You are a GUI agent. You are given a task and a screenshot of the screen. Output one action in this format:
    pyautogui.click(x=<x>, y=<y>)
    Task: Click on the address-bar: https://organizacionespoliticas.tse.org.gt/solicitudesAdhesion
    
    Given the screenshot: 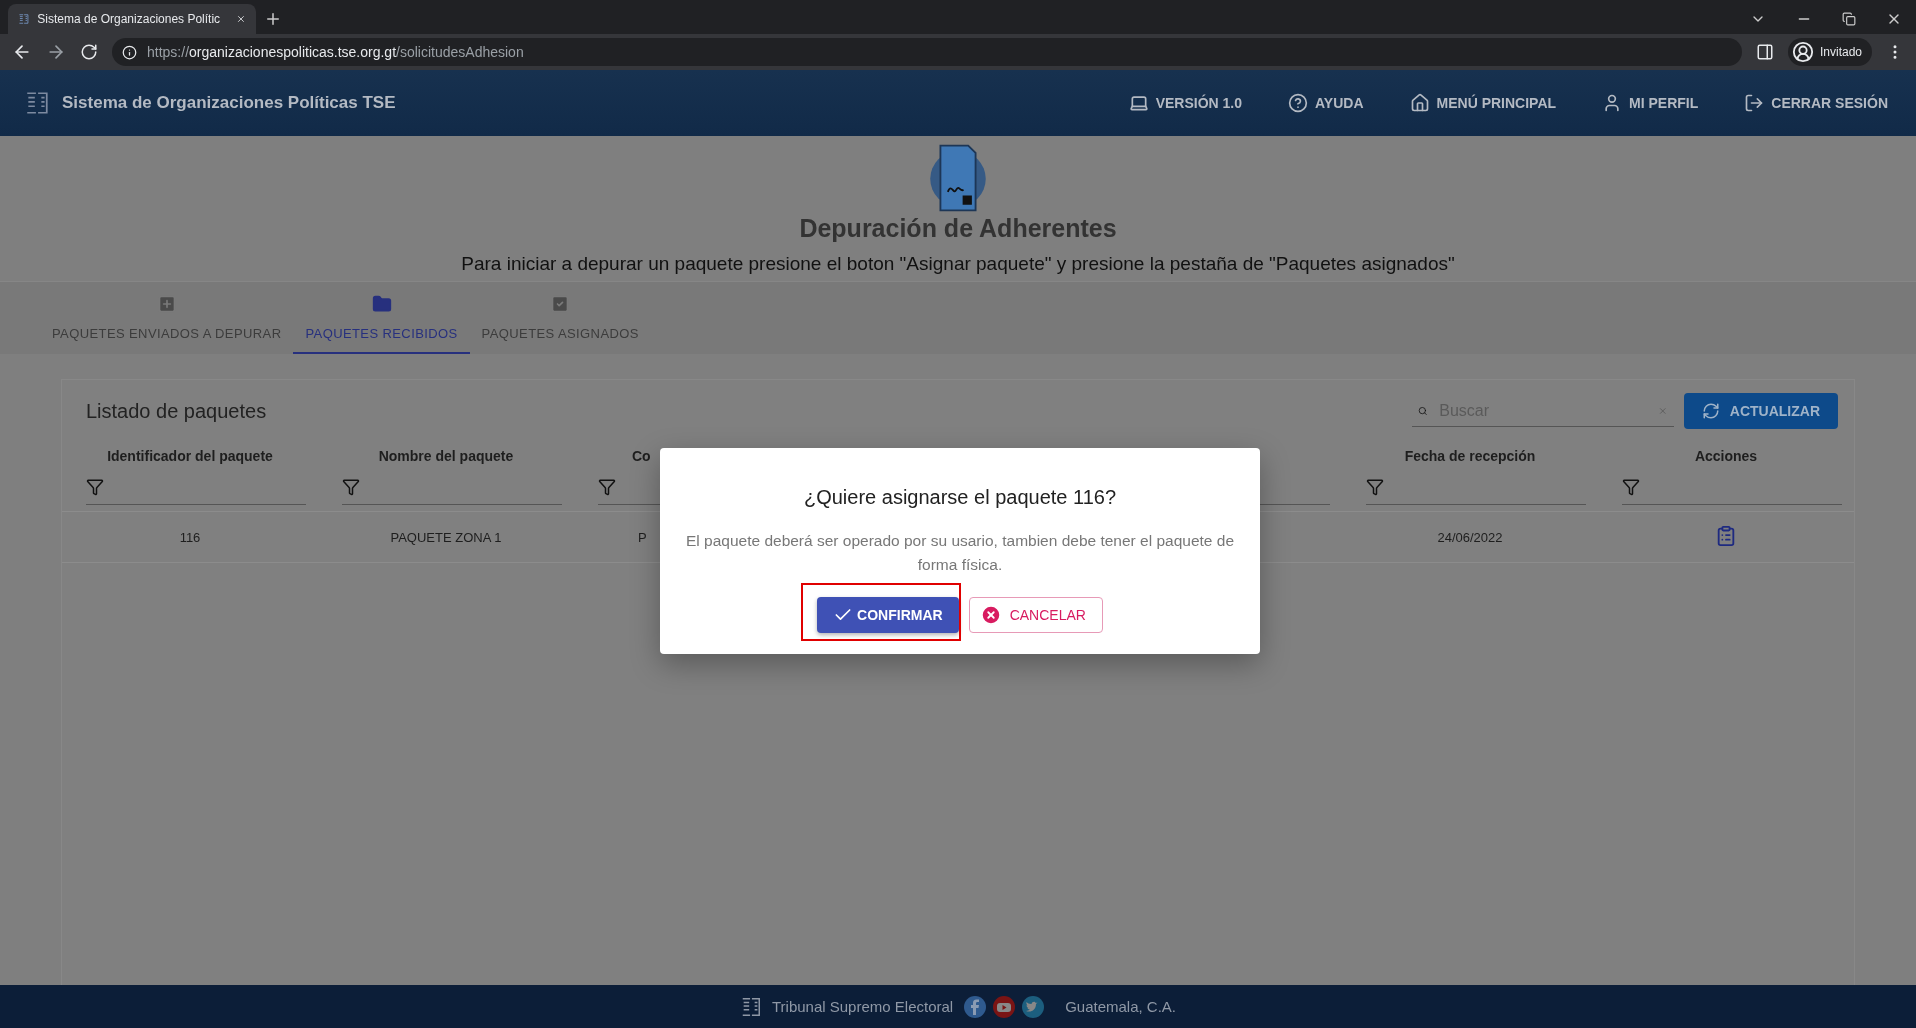 What is the action you would take?
    pyautogui.click(x=927, y=52)
    